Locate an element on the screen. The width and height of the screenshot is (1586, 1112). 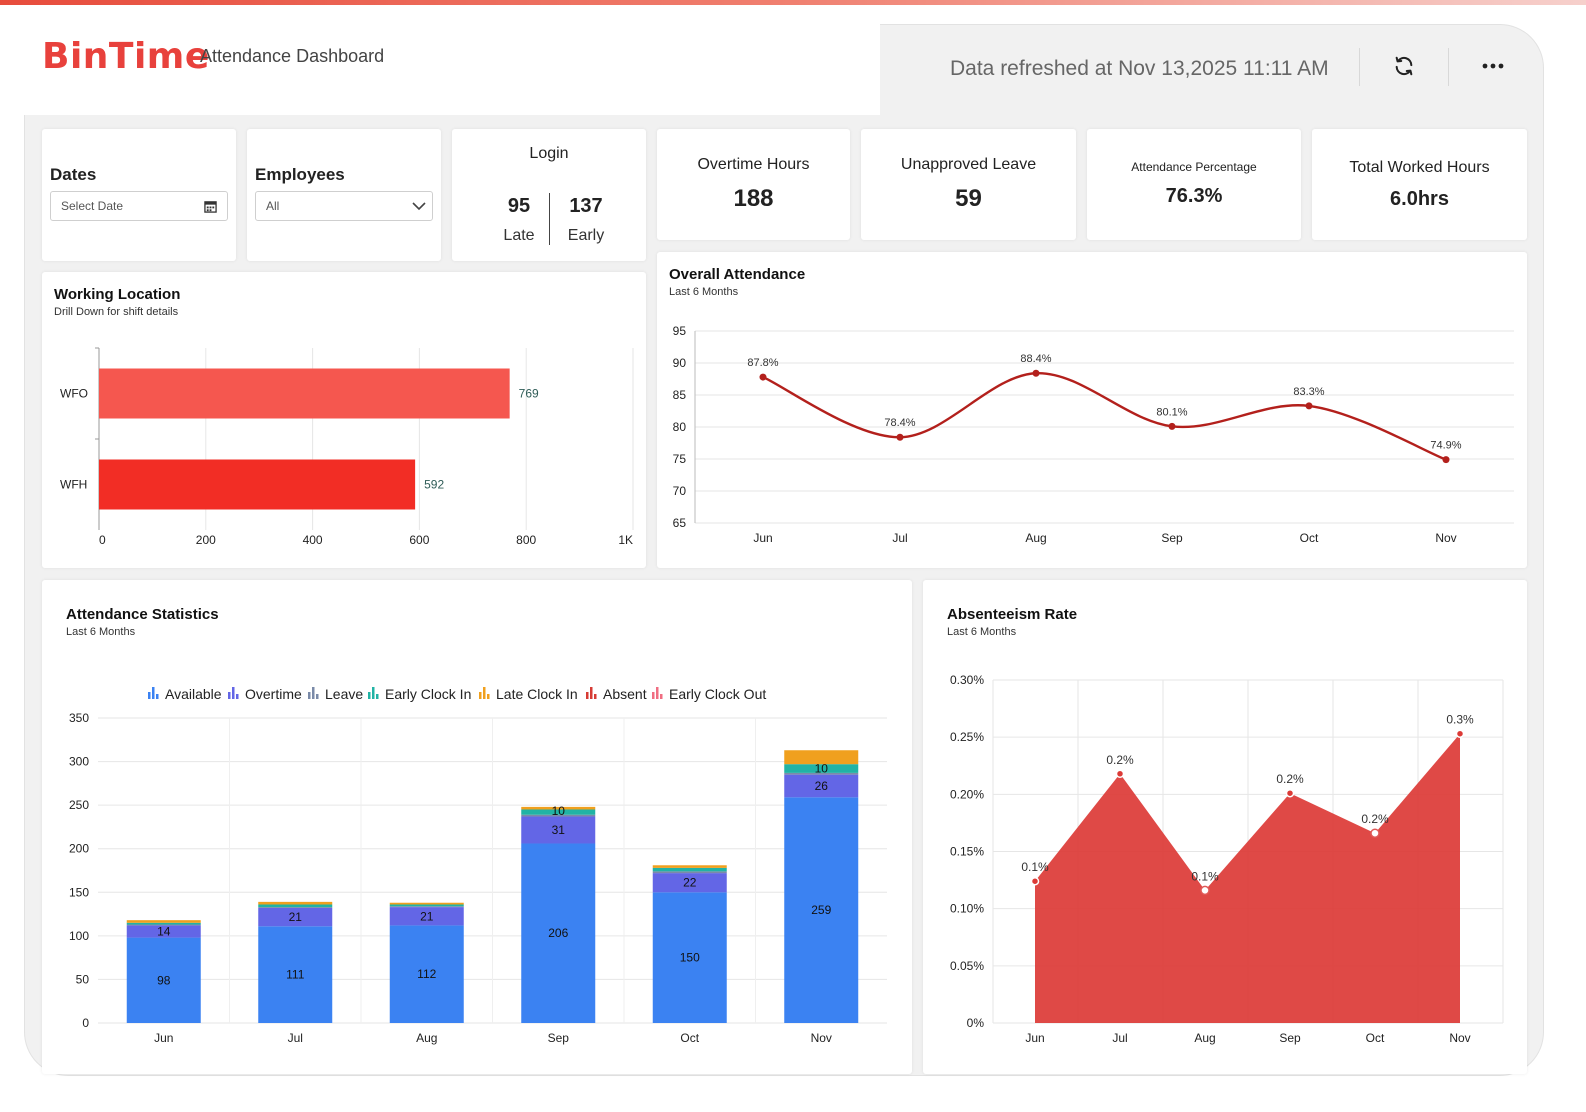
dates-filter-card: Dates Select Date is located at coordinates (139, 195).